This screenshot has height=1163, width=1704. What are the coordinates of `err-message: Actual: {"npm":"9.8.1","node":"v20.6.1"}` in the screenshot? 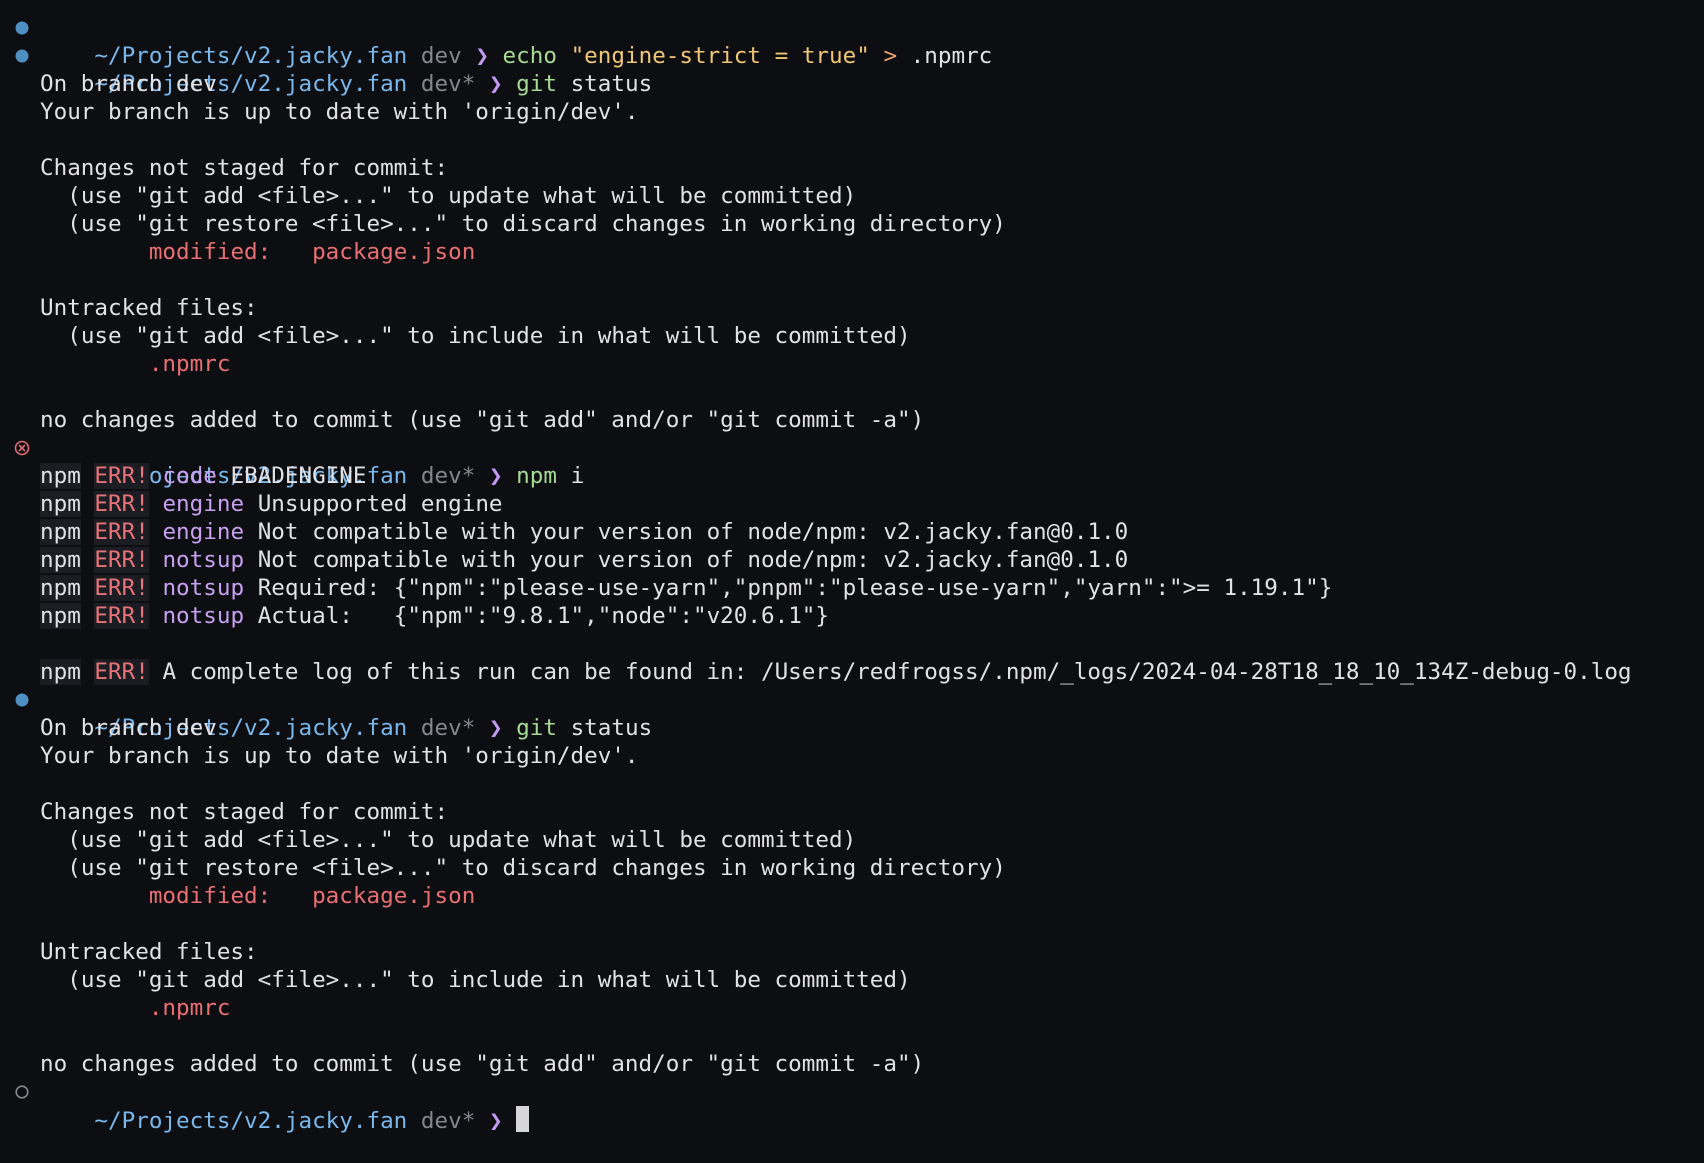 It's located at (543, 616).